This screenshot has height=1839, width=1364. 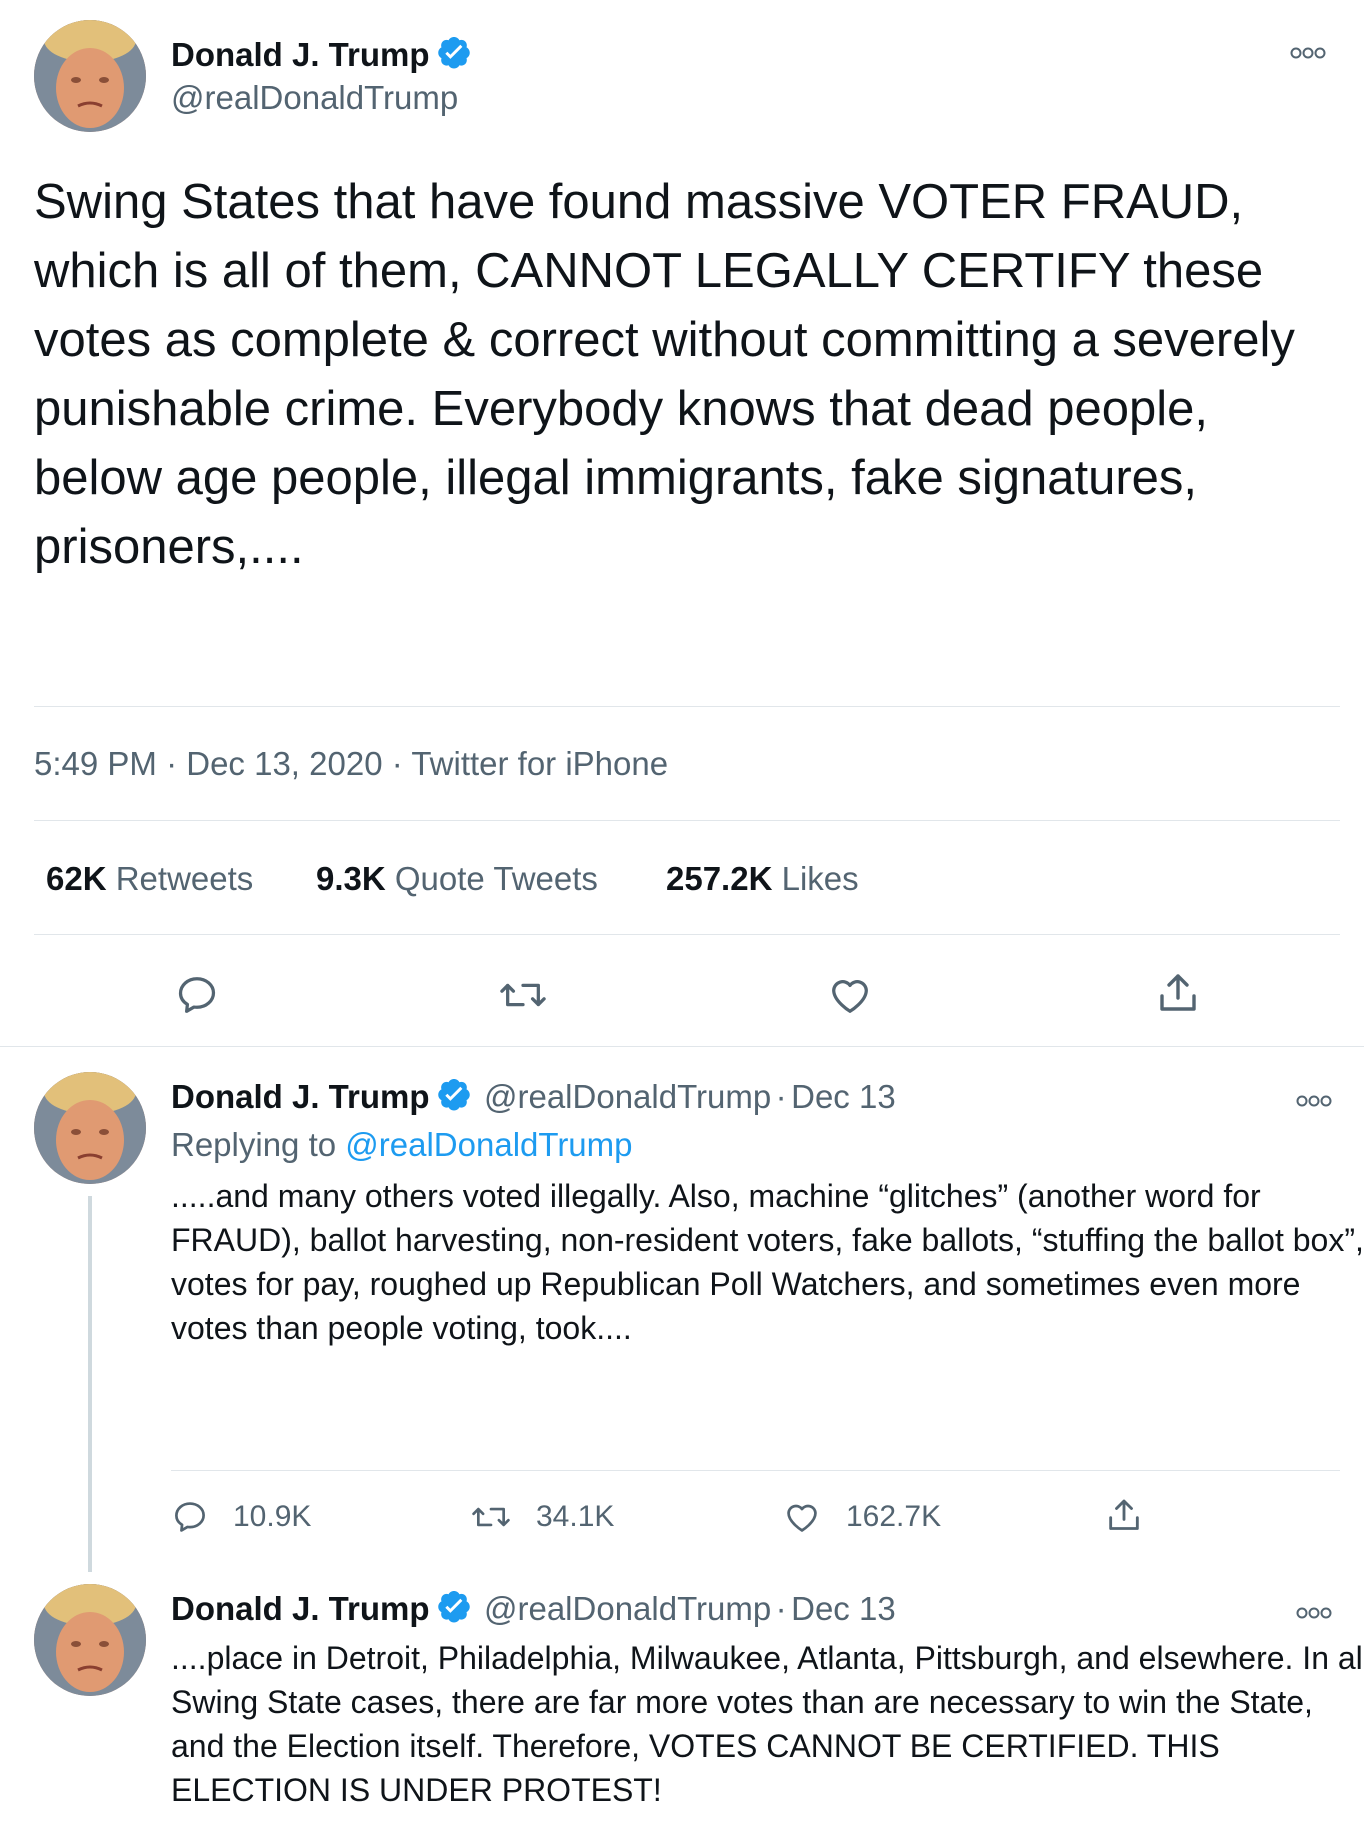 I want to click on reply-button: 10.9K, so click(x=241, y=1517).